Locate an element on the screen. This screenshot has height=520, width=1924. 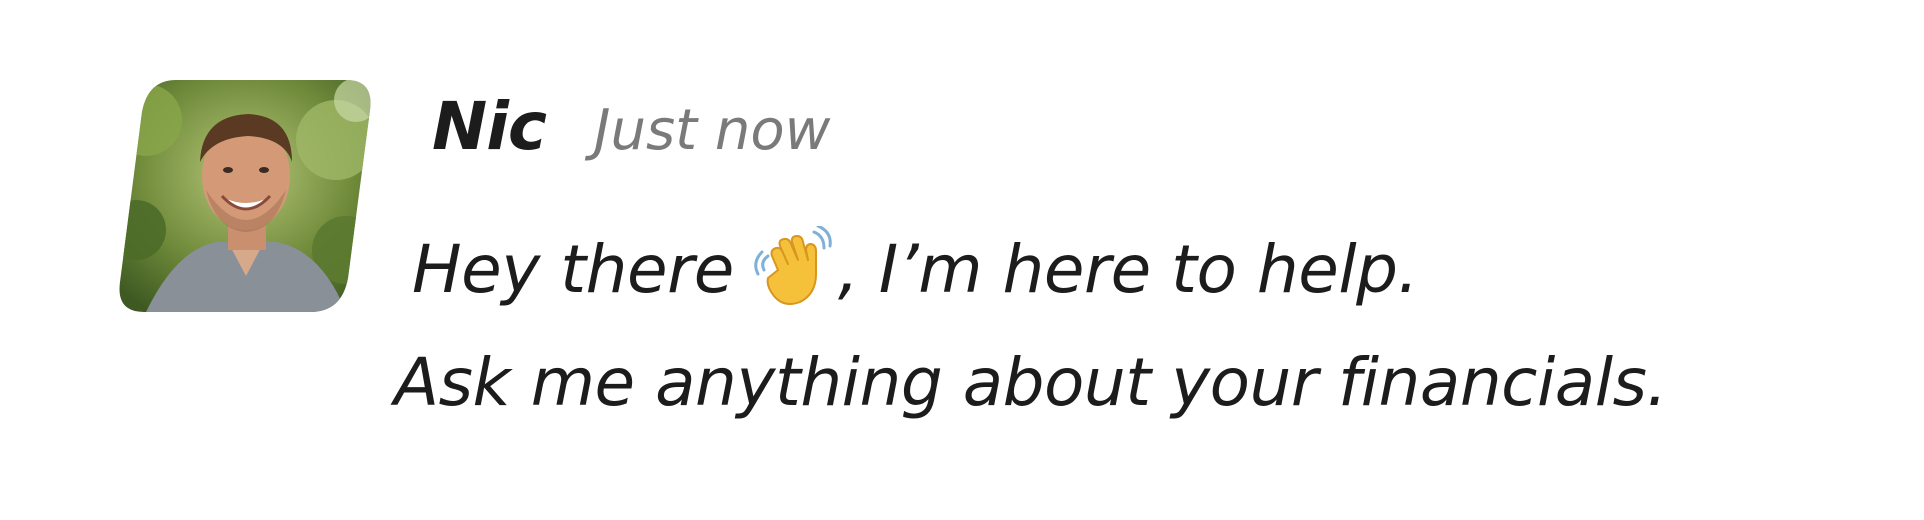
author-name: Nic is located at coordinates (489, 126).